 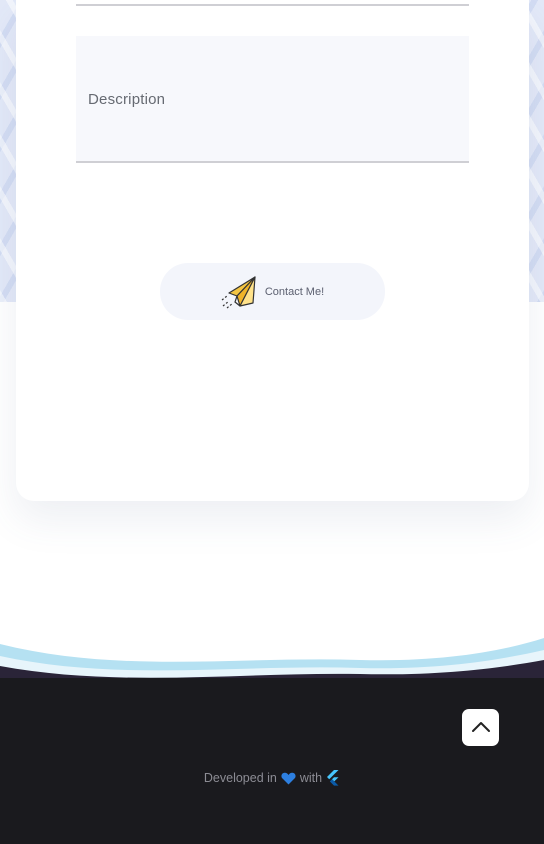 What do you see at coordinates (333, 778) in the screenshot?
I see `flutter-logo-icon` at bounding box center [333, 778].